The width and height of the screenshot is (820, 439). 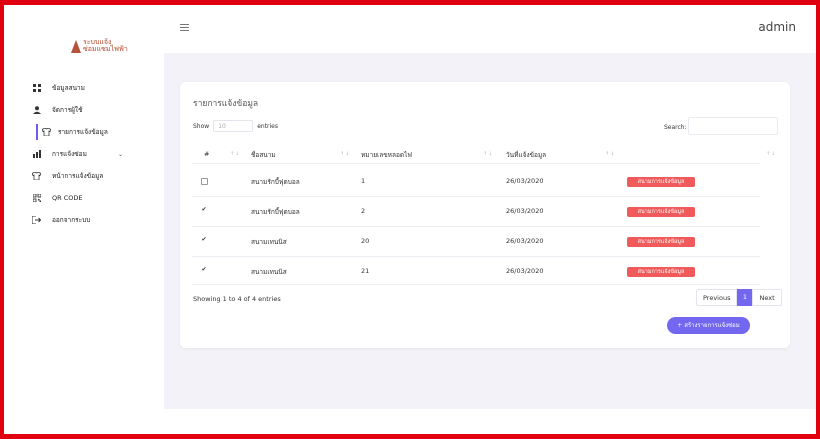 I want to click on card-title: รายการแจ้งข้อมูล, so click(x=226, y=104).